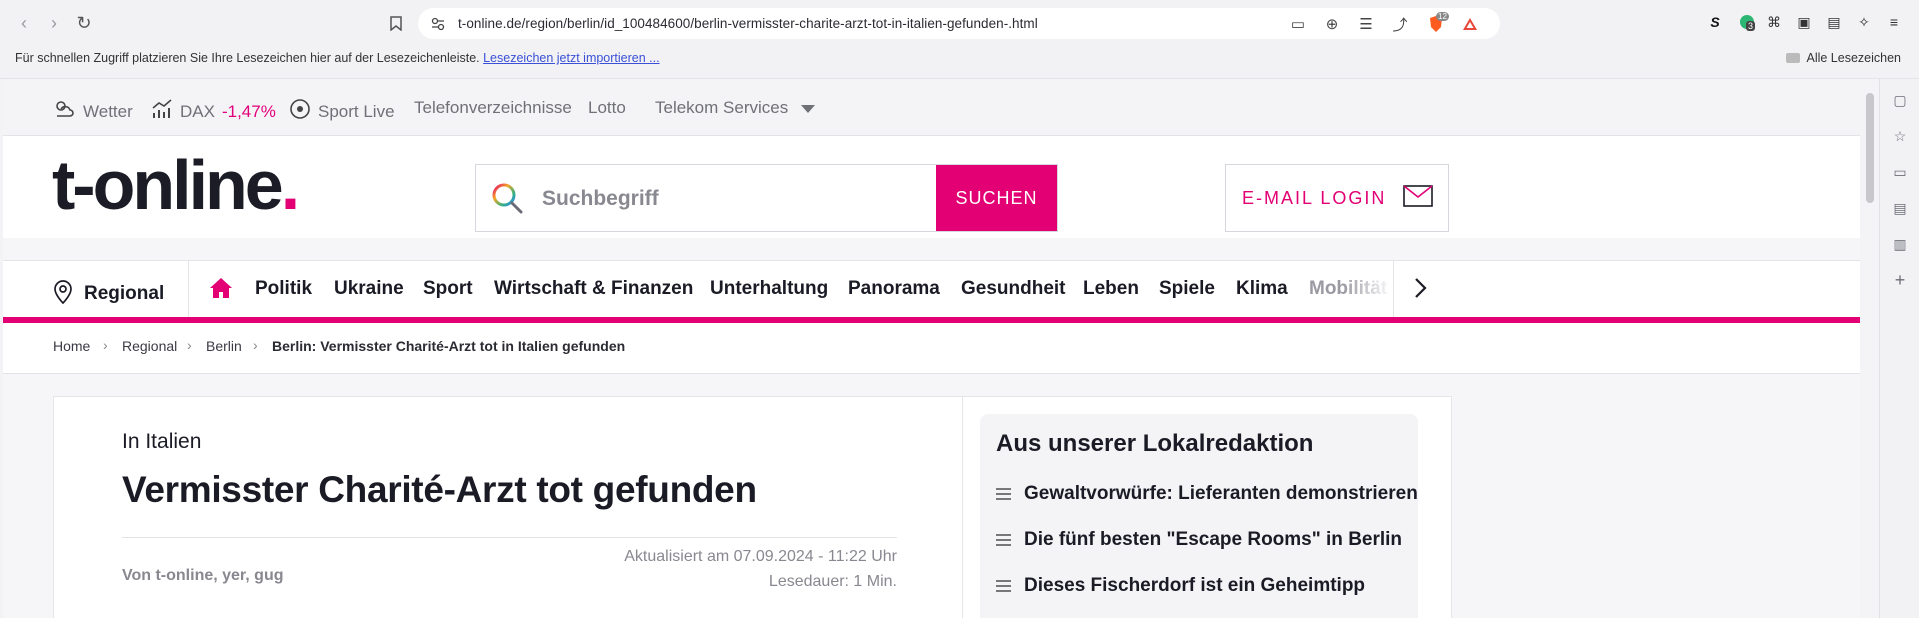 This screenshot has width=1919, height=618. What do you see at coordinates (1437, 23) in the screenshot?
I see `brave-shield-icon: 12` at bounding box center [1437, 23].